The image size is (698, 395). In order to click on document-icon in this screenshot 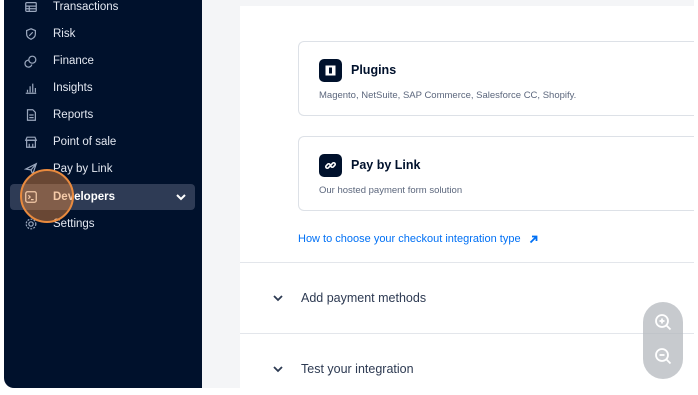, I will do `click(31, 115)`.